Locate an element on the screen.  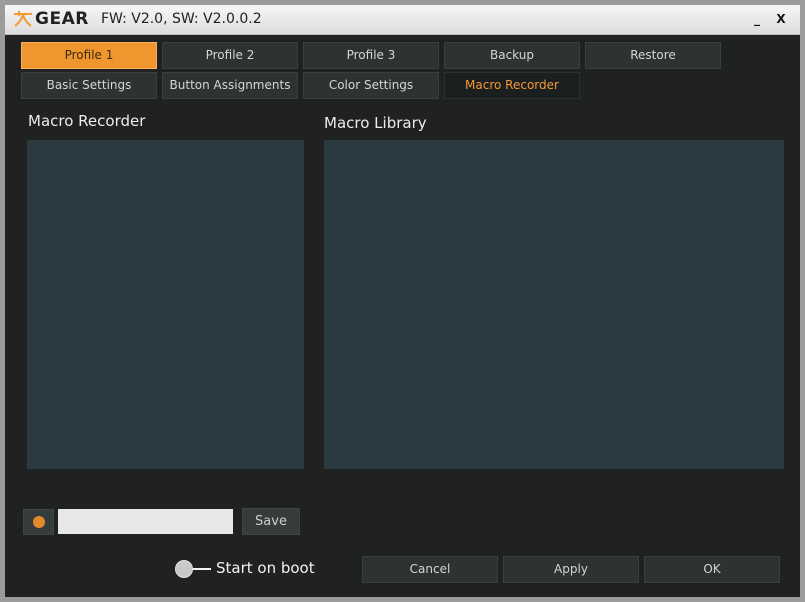
tab-basic-settings: Basic Settings is located at coordinates (89, 85).